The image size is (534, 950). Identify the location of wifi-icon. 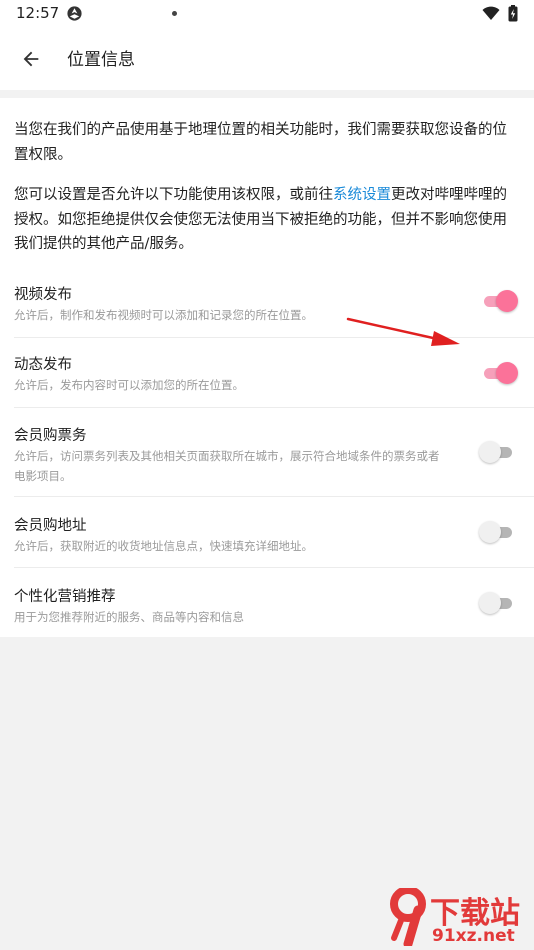
(491, 13).